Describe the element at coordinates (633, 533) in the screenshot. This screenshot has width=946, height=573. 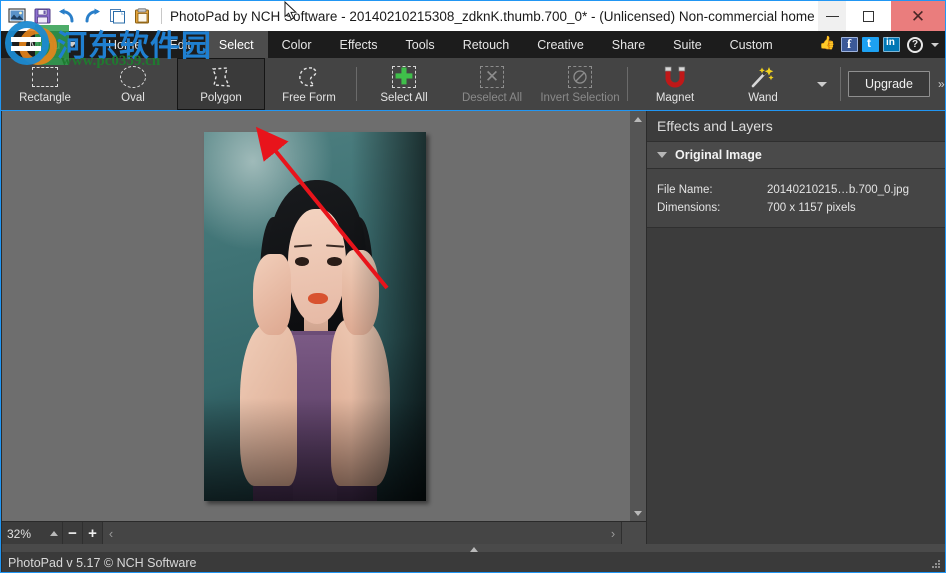
I see `scrollbar-corner` at that location.